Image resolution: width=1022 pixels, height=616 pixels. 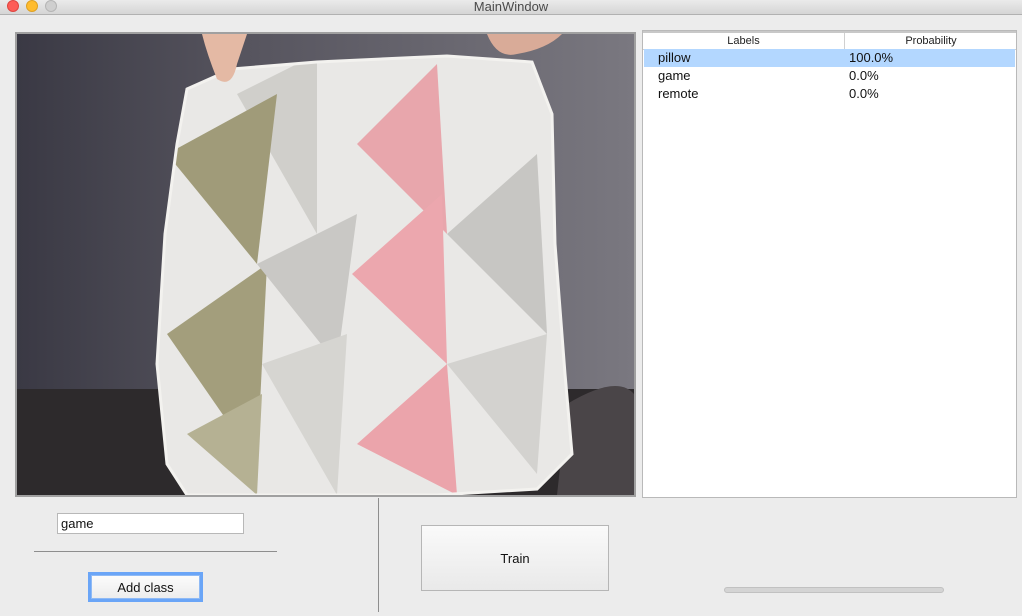 I want to click on train-button: Train, so click(x=515, y=558).